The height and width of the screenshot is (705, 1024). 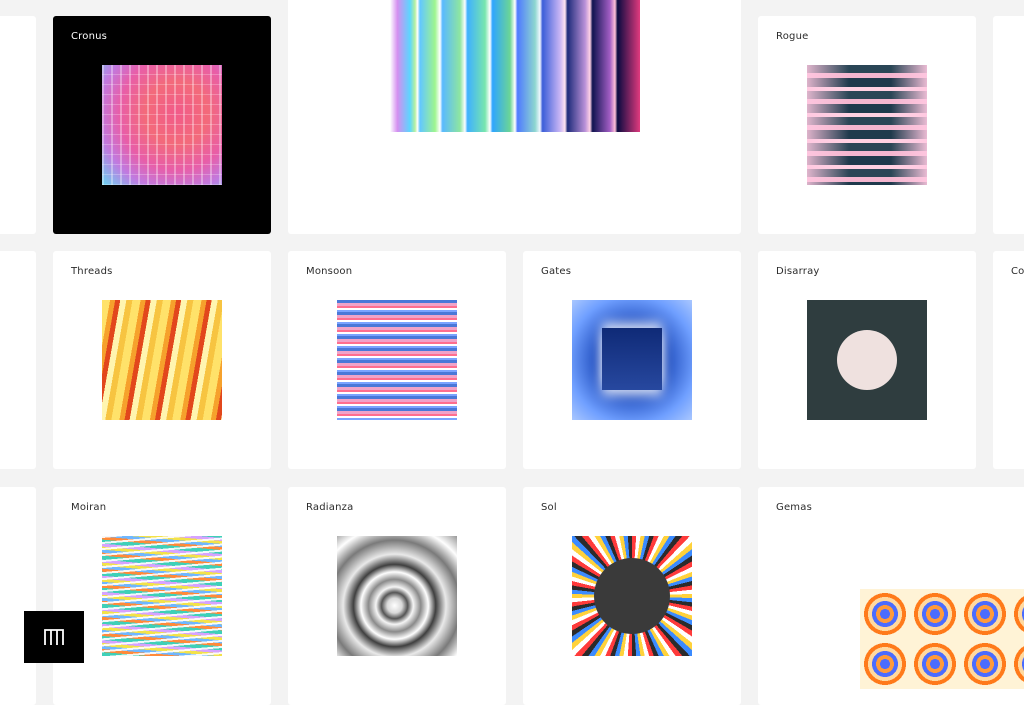 I want to click on artwork-card-radianza: Radianza, so click(x=397, y=596).